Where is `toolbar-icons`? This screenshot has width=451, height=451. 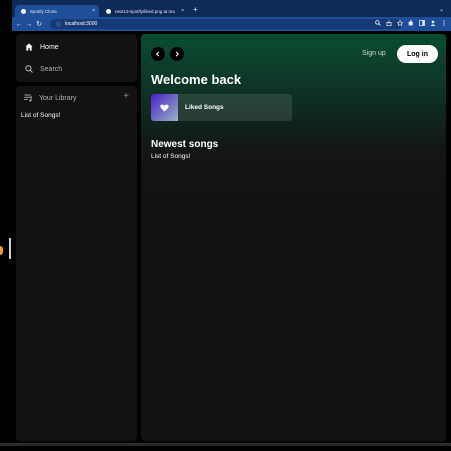
toolbar-icons is located at coordinates (411, 23).